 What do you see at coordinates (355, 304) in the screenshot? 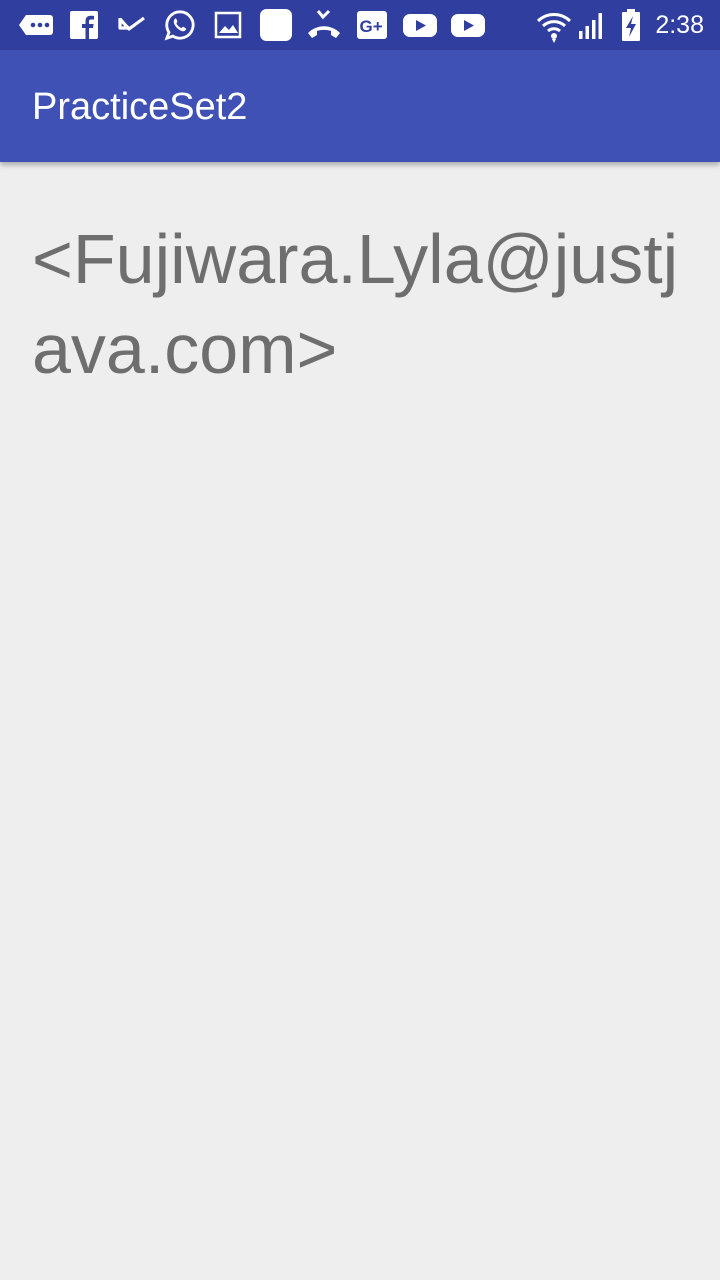
I see `email-text: <Fujiwara.Lyla@justjava.com>` at bounding box center [355, 304].